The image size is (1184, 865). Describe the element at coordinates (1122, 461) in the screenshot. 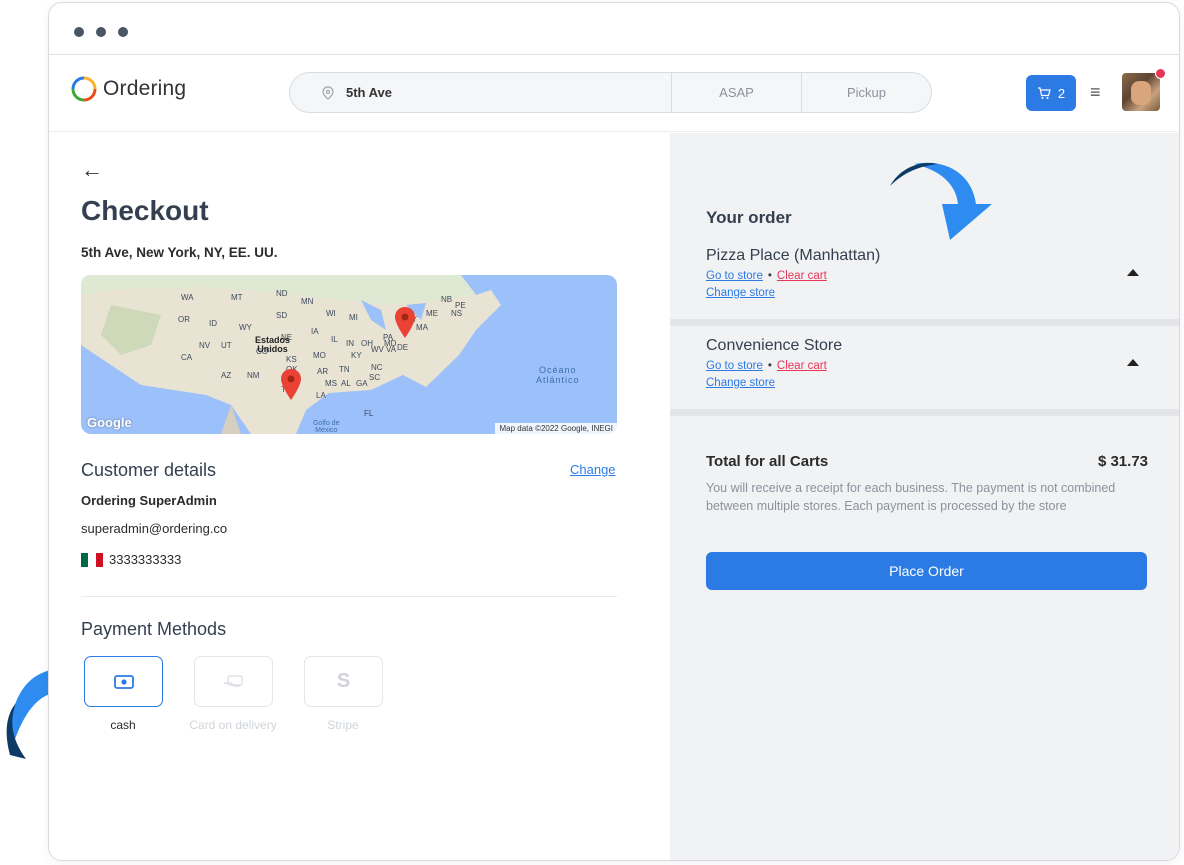

I see `total-value: $ 31.73` at that location.